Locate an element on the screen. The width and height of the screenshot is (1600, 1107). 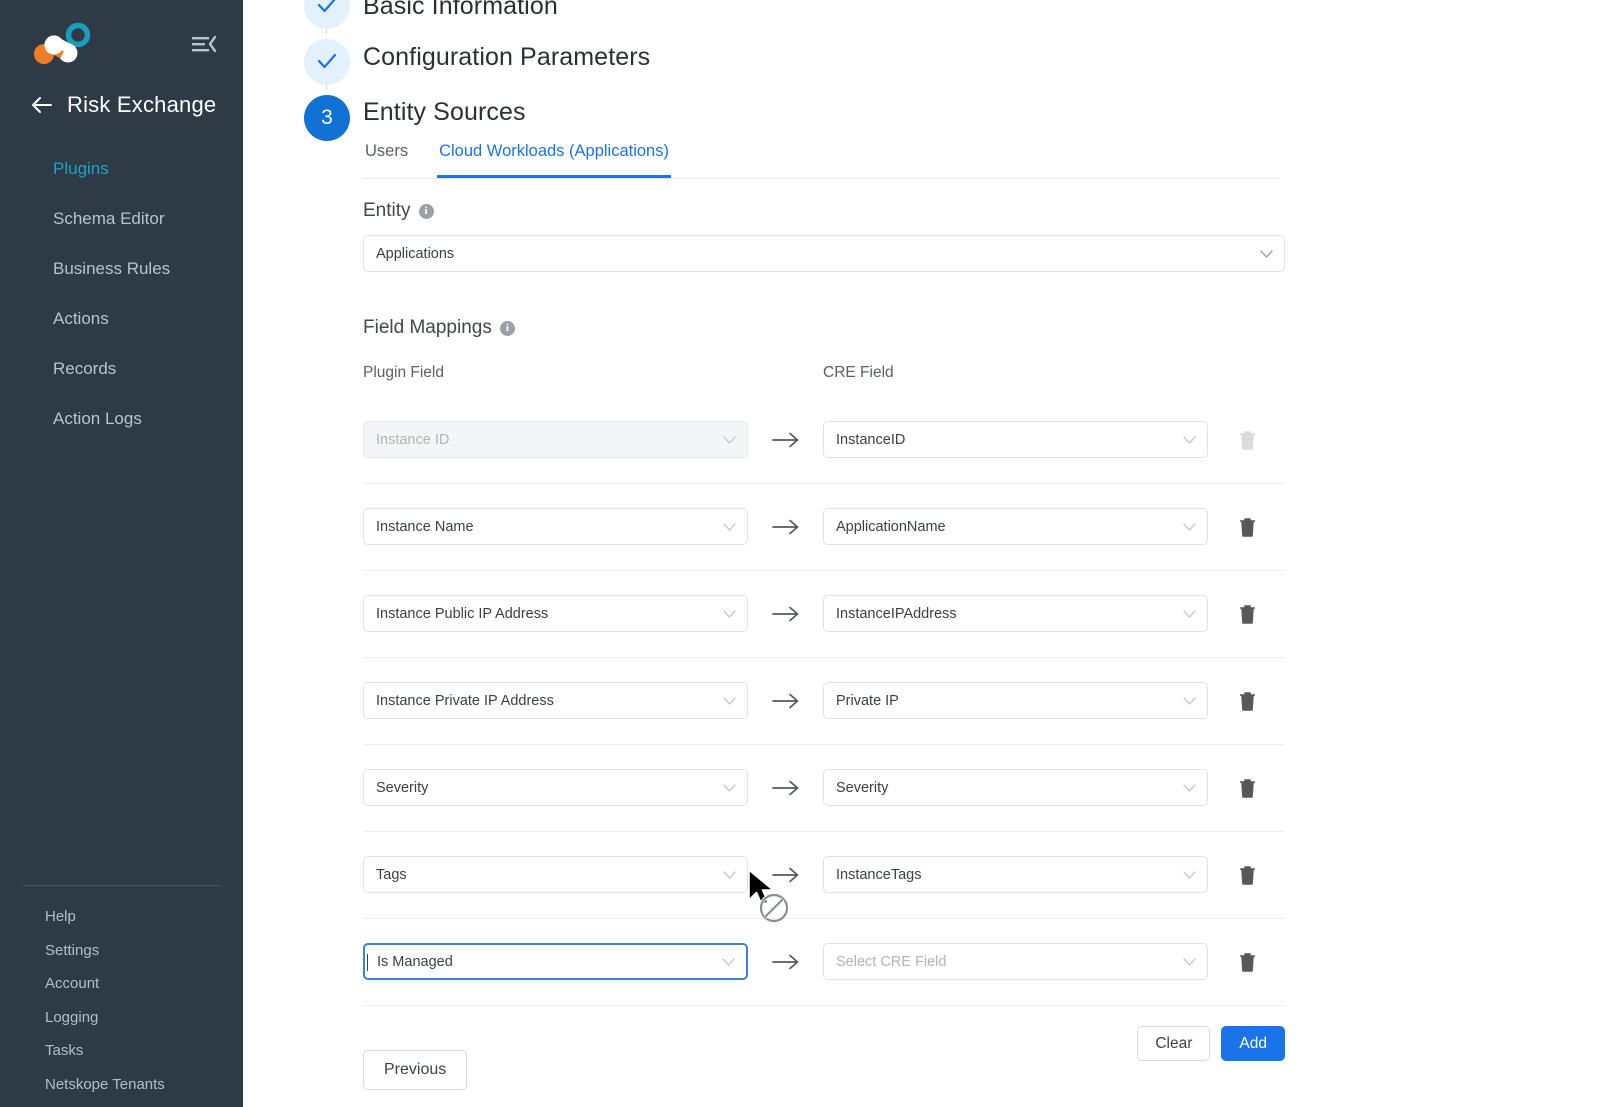
plugin-field-value: Instance Public IP Address is located at coordinates (462, 613).